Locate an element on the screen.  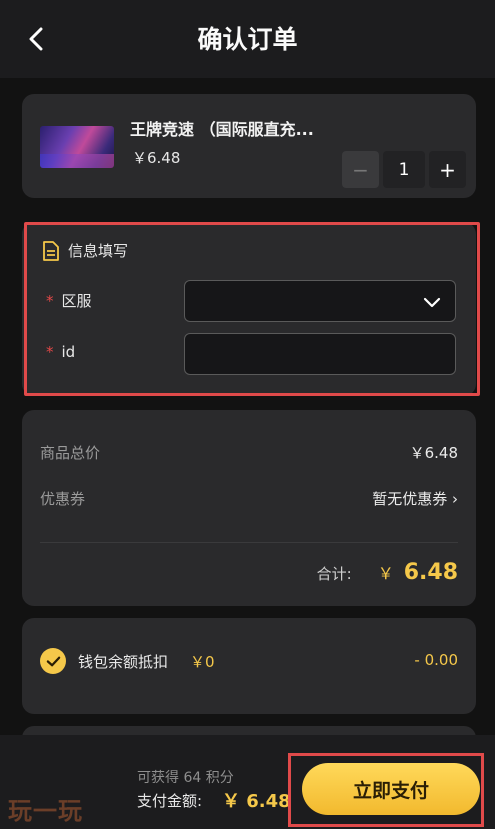
decrease-button: − is located at coordinates (360, 169).